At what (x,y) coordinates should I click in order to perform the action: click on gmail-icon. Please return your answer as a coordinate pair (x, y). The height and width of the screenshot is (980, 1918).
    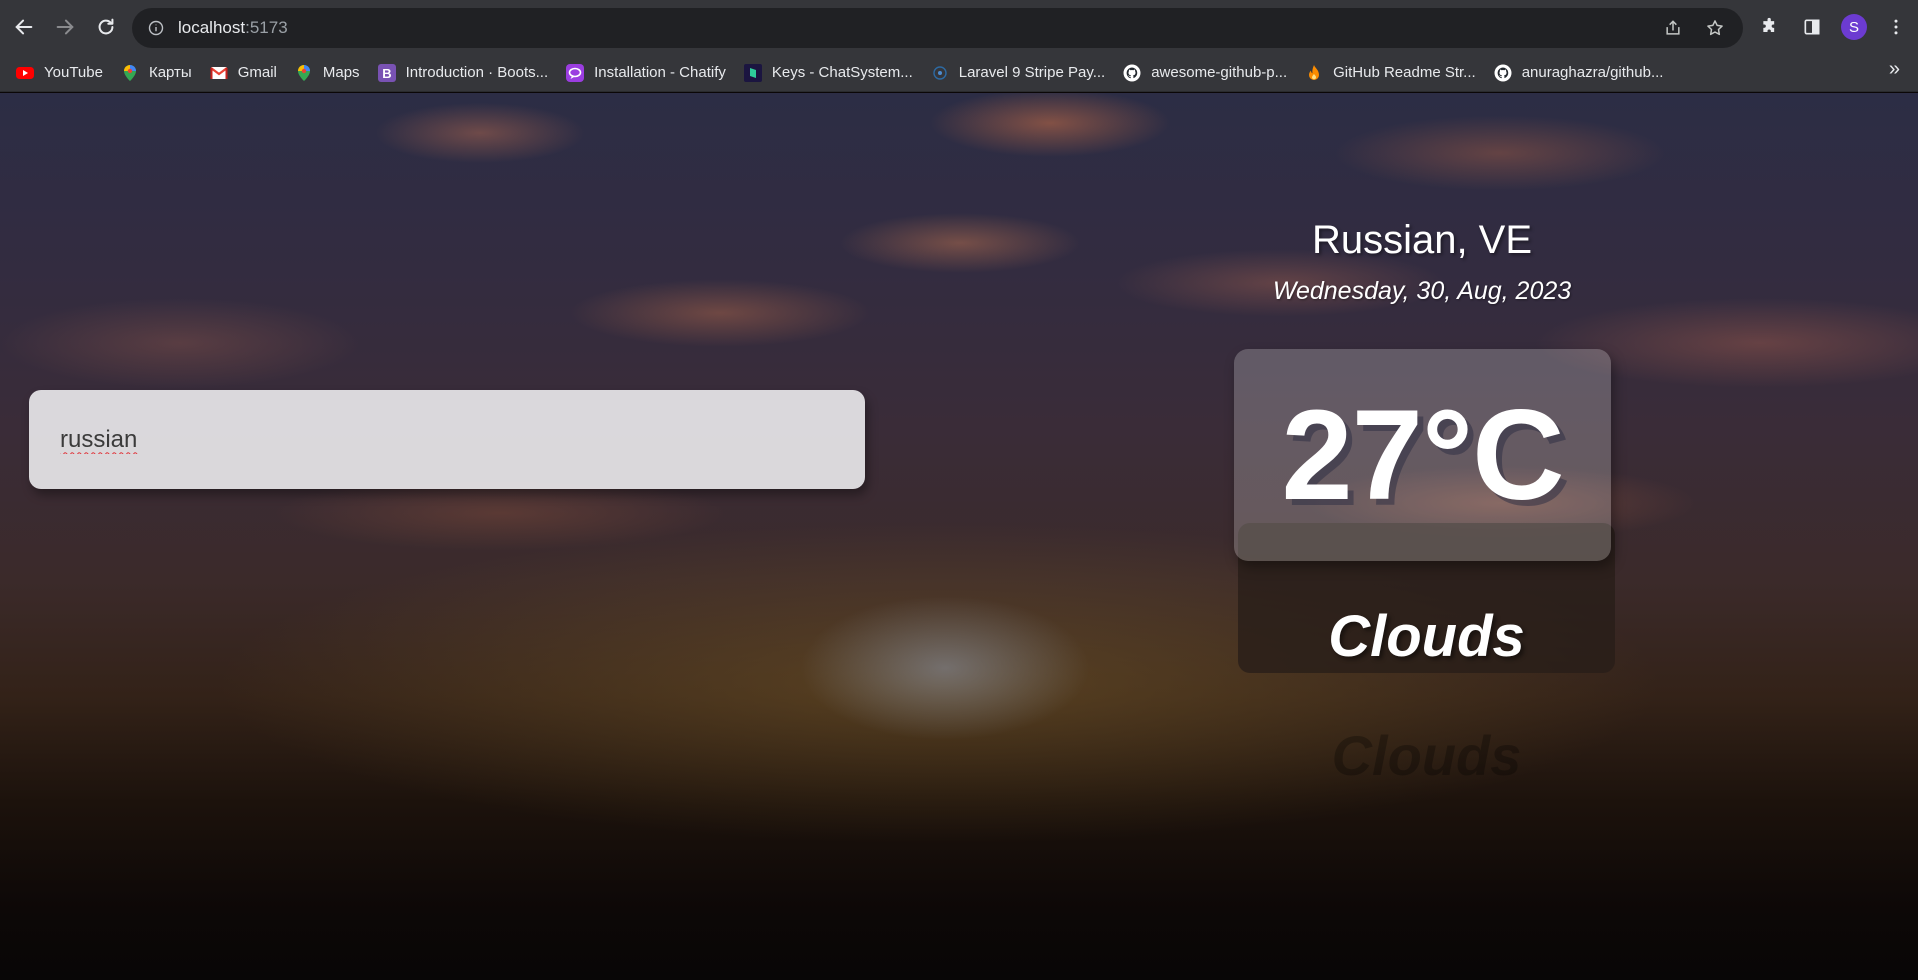
    Looking at the image, I should click on (219, 73).